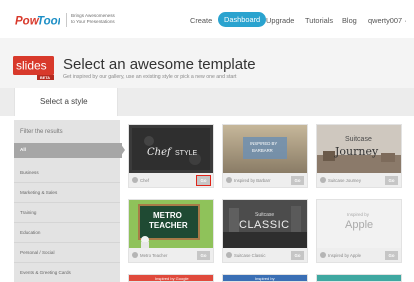  What do you see at coordinates (262, 150) in the screenshot?
I see `thumb-subtitle: BARBARR` at bounding box center [262, 150].